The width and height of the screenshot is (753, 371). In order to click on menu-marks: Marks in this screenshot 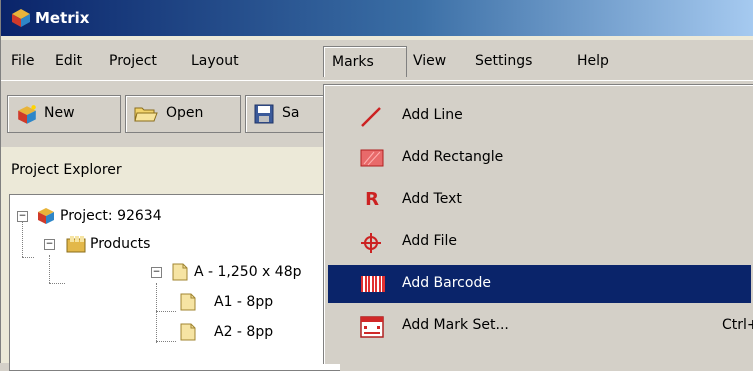, I will do `click(365, 61)`.